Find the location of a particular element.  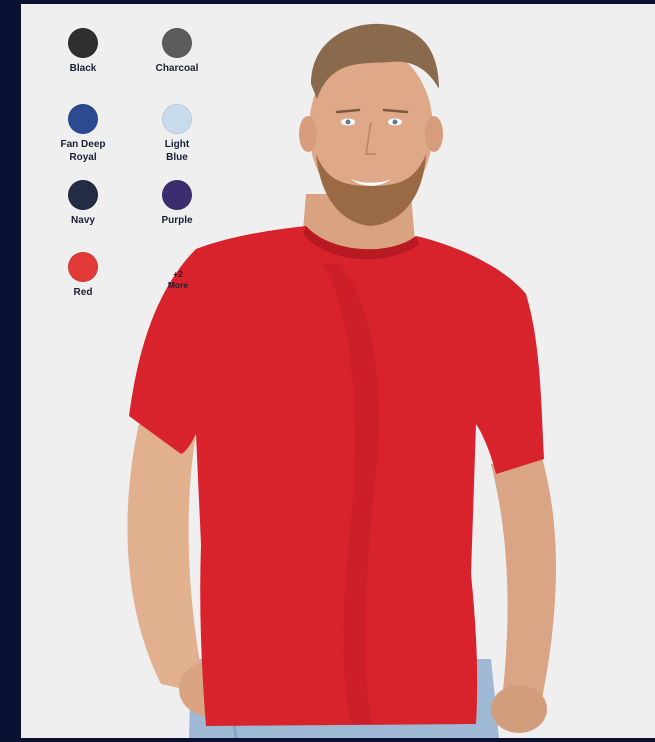

more-label: More is located at coordinates (178, 285).